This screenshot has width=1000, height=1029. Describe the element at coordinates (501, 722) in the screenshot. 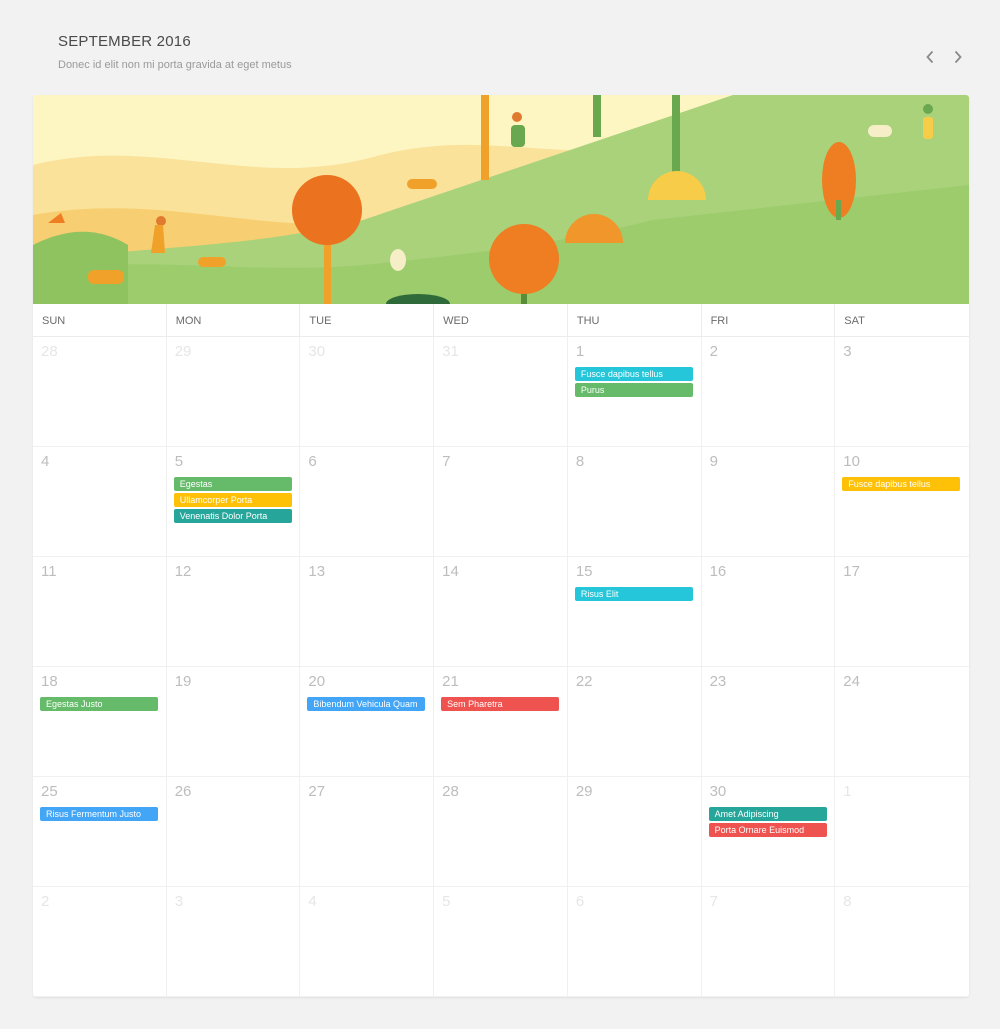

I see `day-cell: 21 Sem Pharetra` at that location.